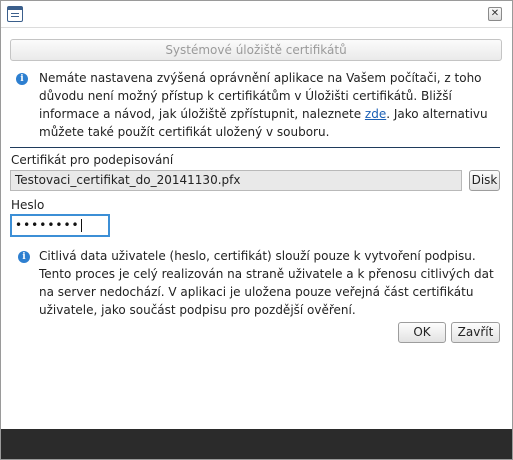 The width and height of the screenshot is (513, 460). Describe the element at coordinates (375, 114) in the screenshot. I see `help-link: zde` at that location.